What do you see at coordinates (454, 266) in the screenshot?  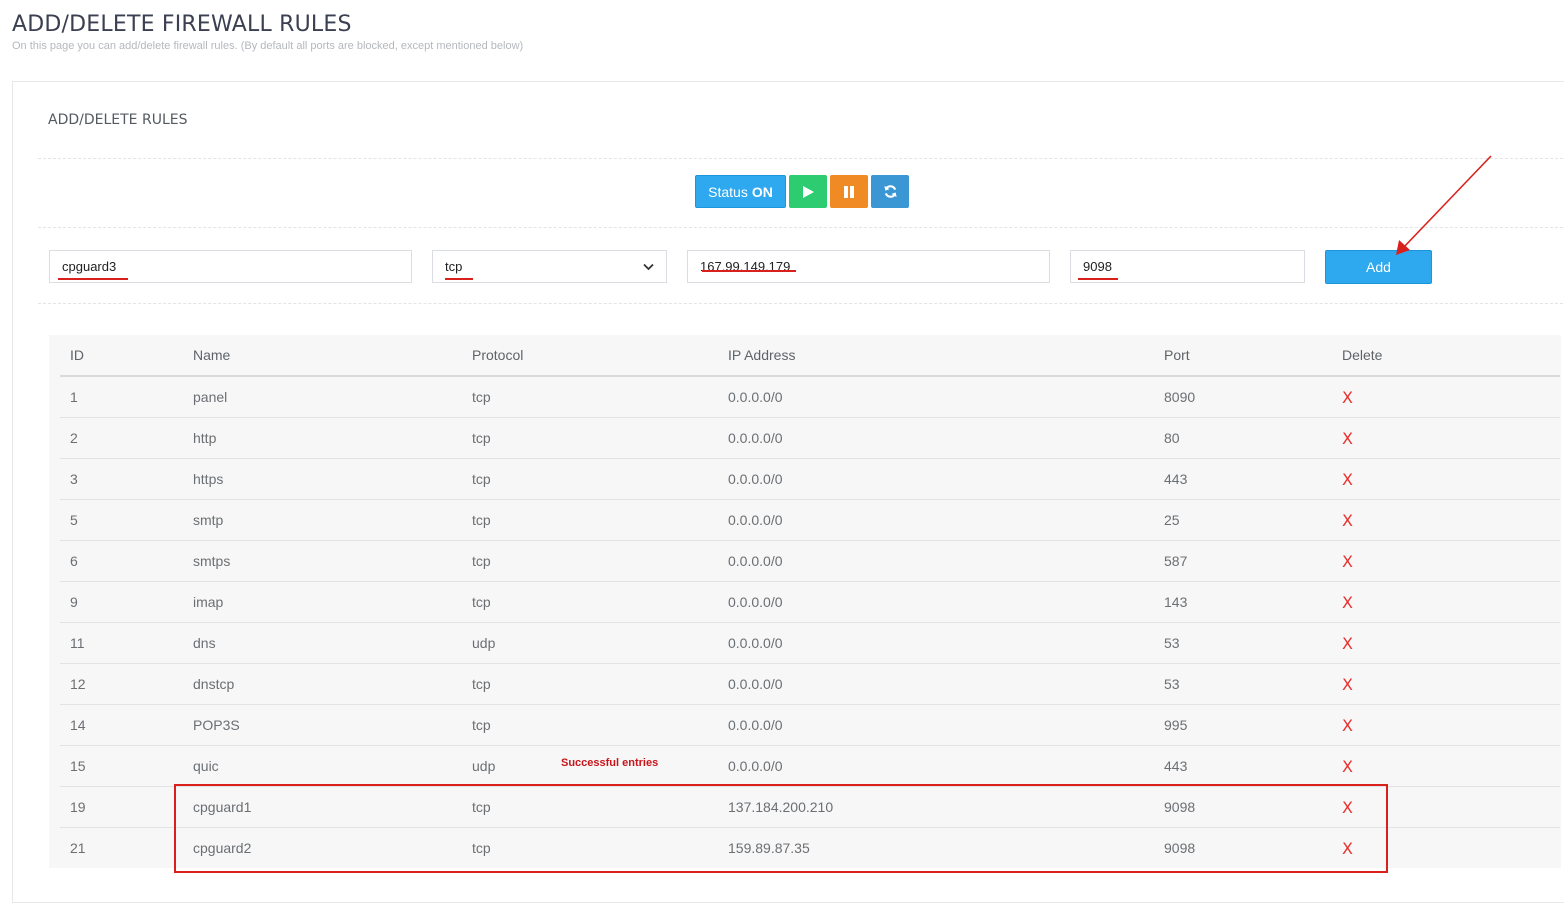 I see `protocol-value: tcp` at bounding box center [454, 266].